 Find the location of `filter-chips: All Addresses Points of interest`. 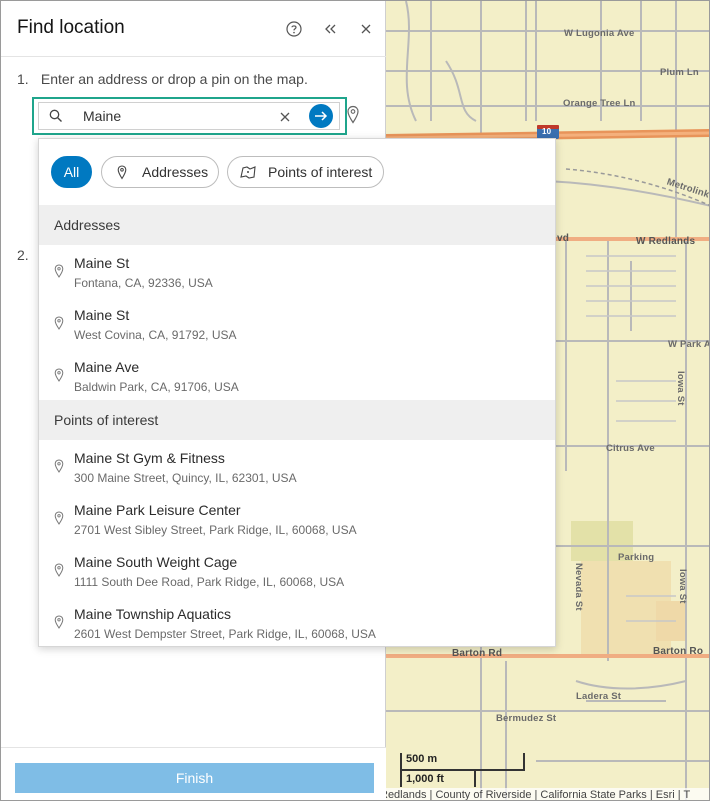

filter-chips: All Addresses Points of interest is located at coordinates (297, 172).